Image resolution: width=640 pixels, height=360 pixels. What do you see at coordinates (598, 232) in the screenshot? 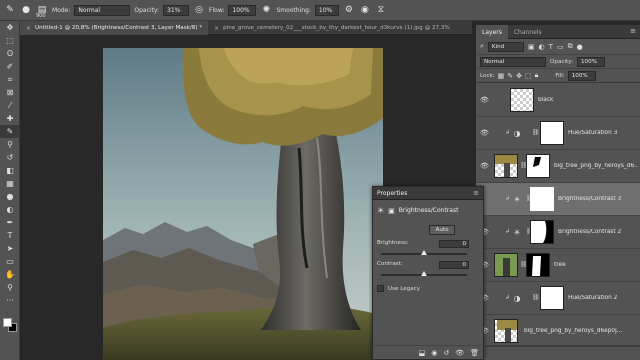
I see `layer-name: Brightness/Contrast 2` at bounding box center [598, 232].